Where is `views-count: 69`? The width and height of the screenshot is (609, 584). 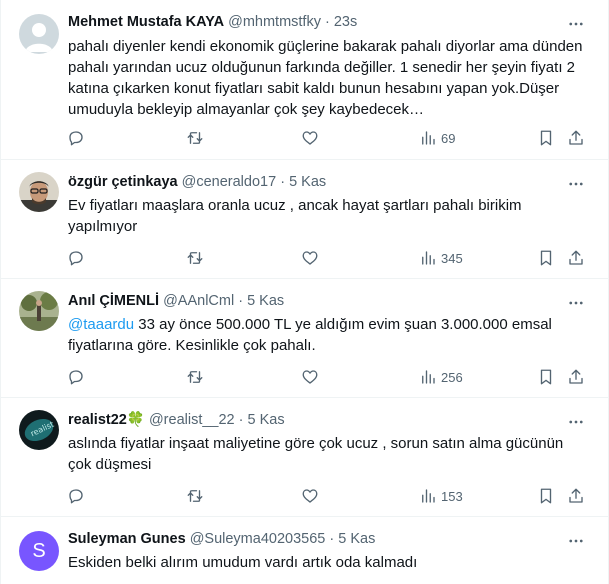
views-count: 69 is located at coordinates (448, 138).